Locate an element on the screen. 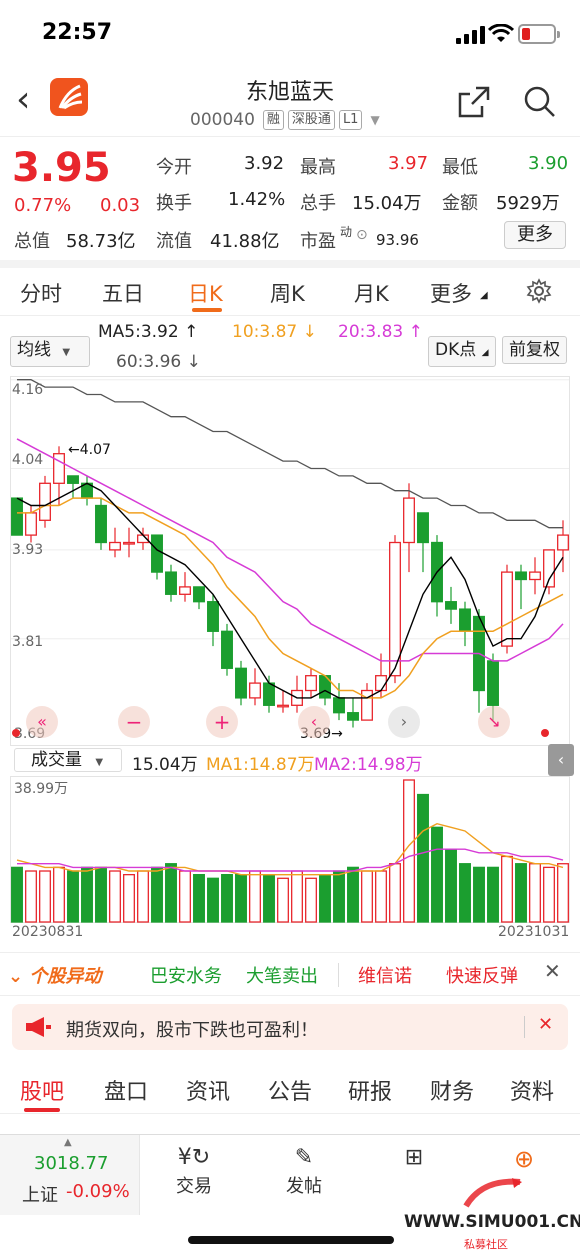 This screenshot has height=1256, width=580. alert-item: 大笔卖出 is located at coordinates (282, 975).